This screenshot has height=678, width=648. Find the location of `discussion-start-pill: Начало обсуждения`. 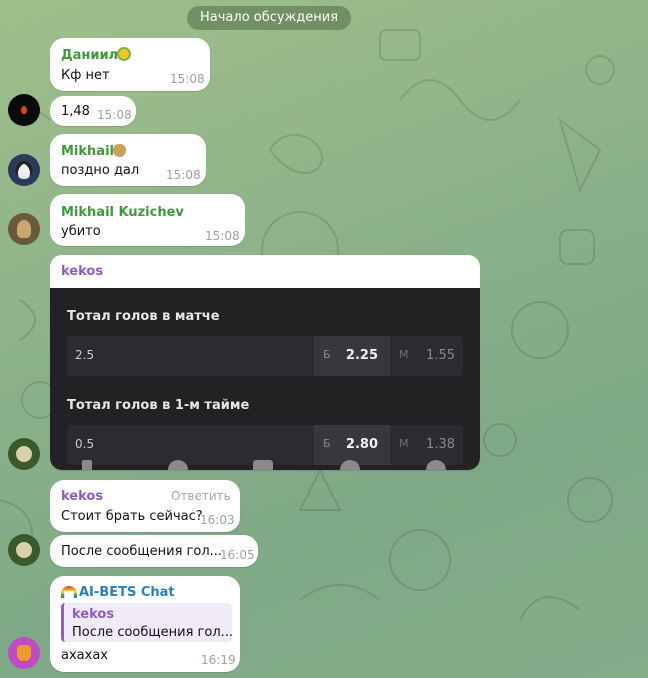

discussion-start-pill: Начало обсуждения is located at coordinates (269, 18).